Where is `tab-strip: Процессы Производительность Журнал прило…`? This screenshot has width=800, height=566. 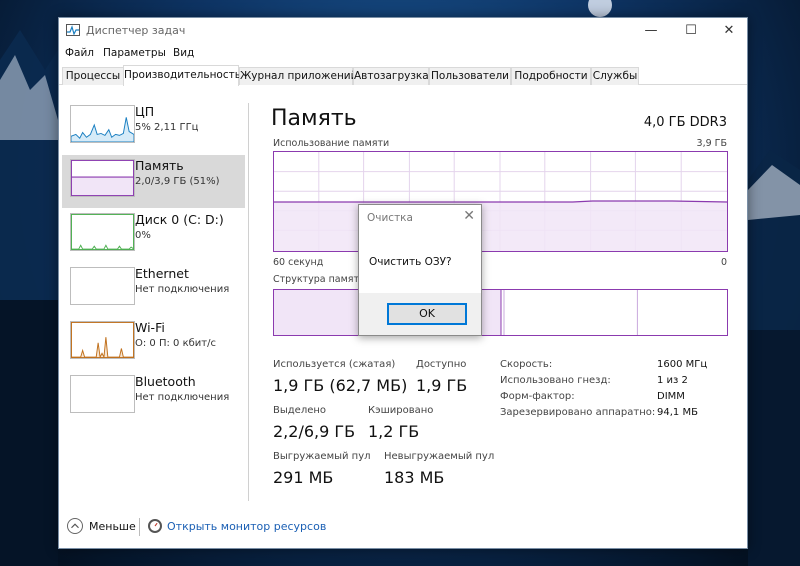
tab-strip: Процессы Производительность Журнал прило… is located at coordinates (403, 75).